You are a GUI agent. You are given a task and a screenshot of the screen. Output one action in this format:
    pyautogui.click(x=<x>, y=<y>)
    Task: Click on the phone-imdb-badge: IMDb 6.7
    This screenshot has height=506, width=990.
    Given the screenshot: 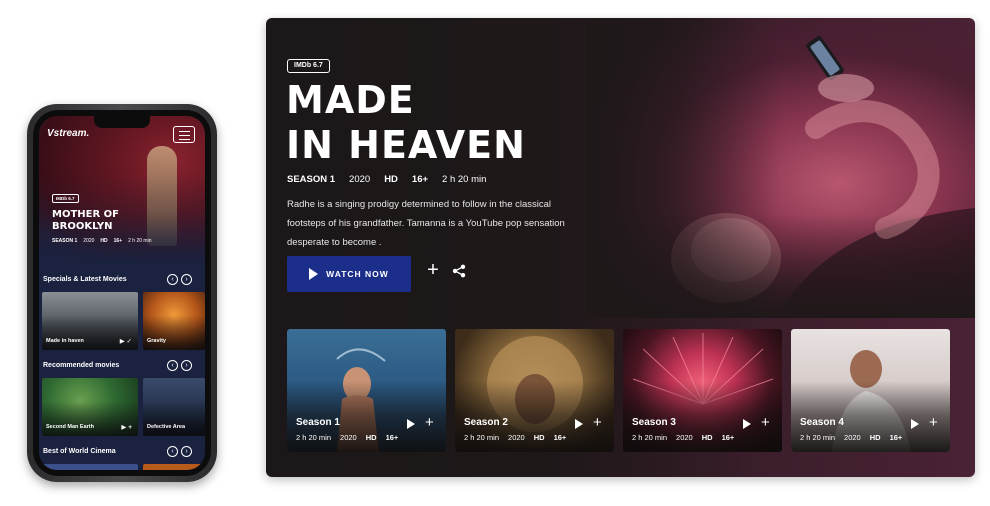 What is the action you would take?
    pyautogui.click(x=65, y=198)
    